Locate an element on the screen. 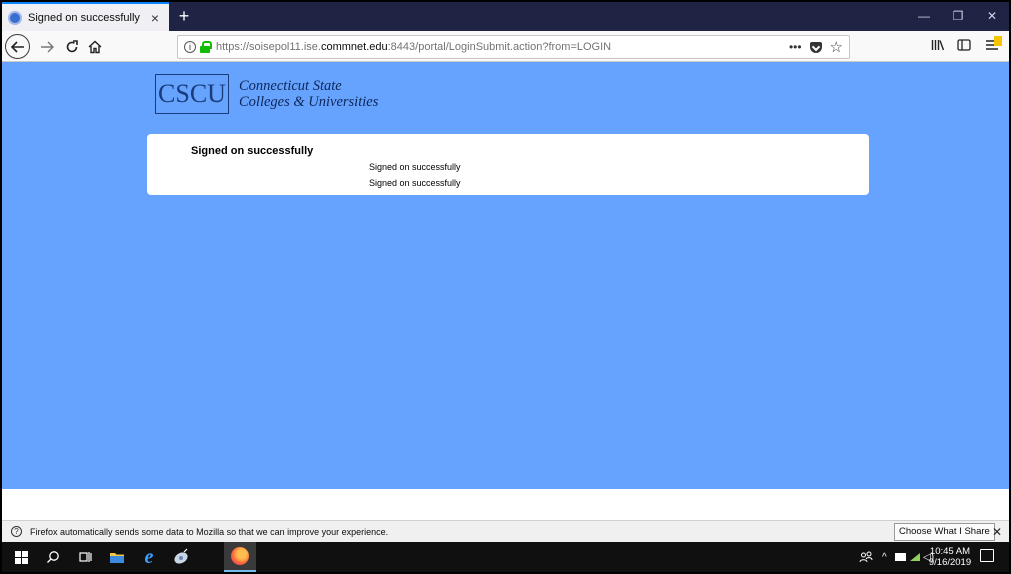  logo-line-2: Colleges & Universities is located at coordinates (309, 102).